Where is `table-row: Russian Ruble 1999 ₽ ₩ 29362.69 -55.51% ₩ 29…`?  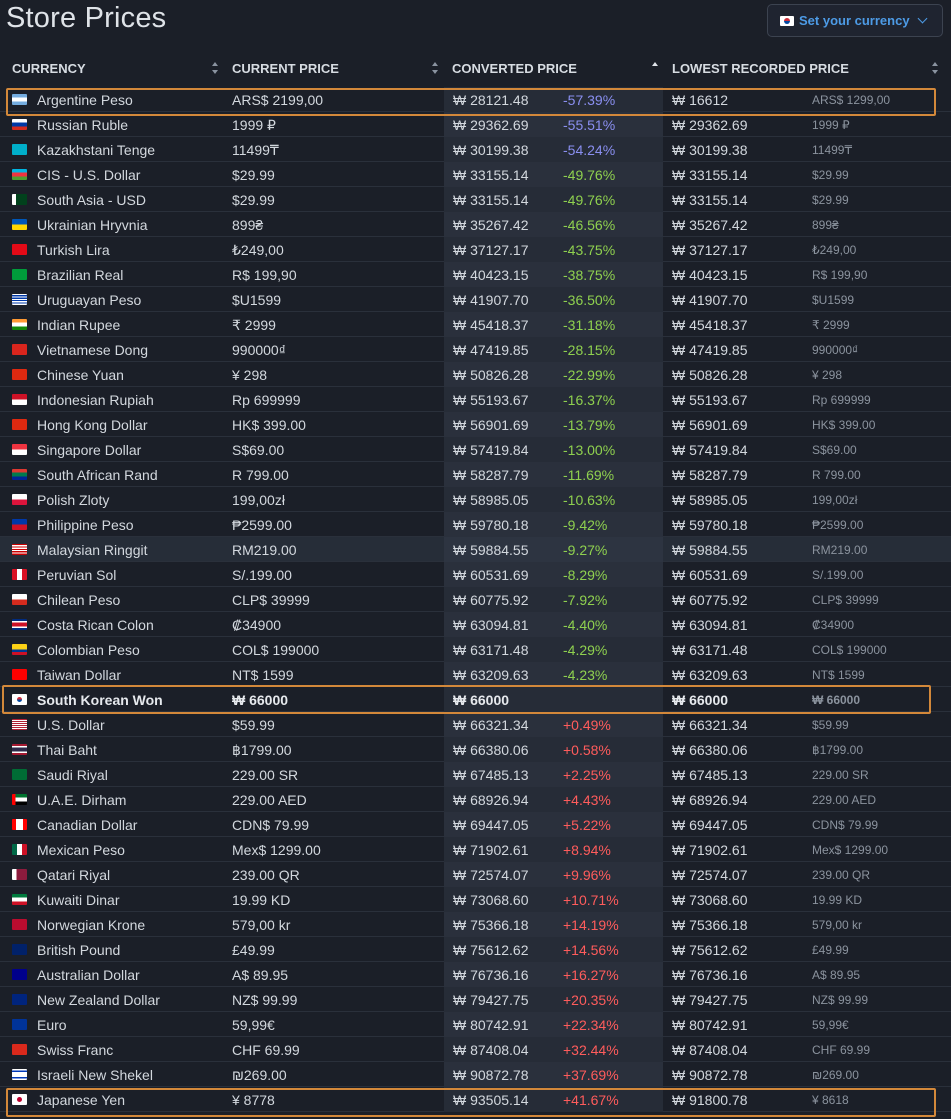 table-row: Russian Ruble 1999 ₽ ₩ 29362.69 -55.51% ₩ 29… is located at coordinates (475, 124).